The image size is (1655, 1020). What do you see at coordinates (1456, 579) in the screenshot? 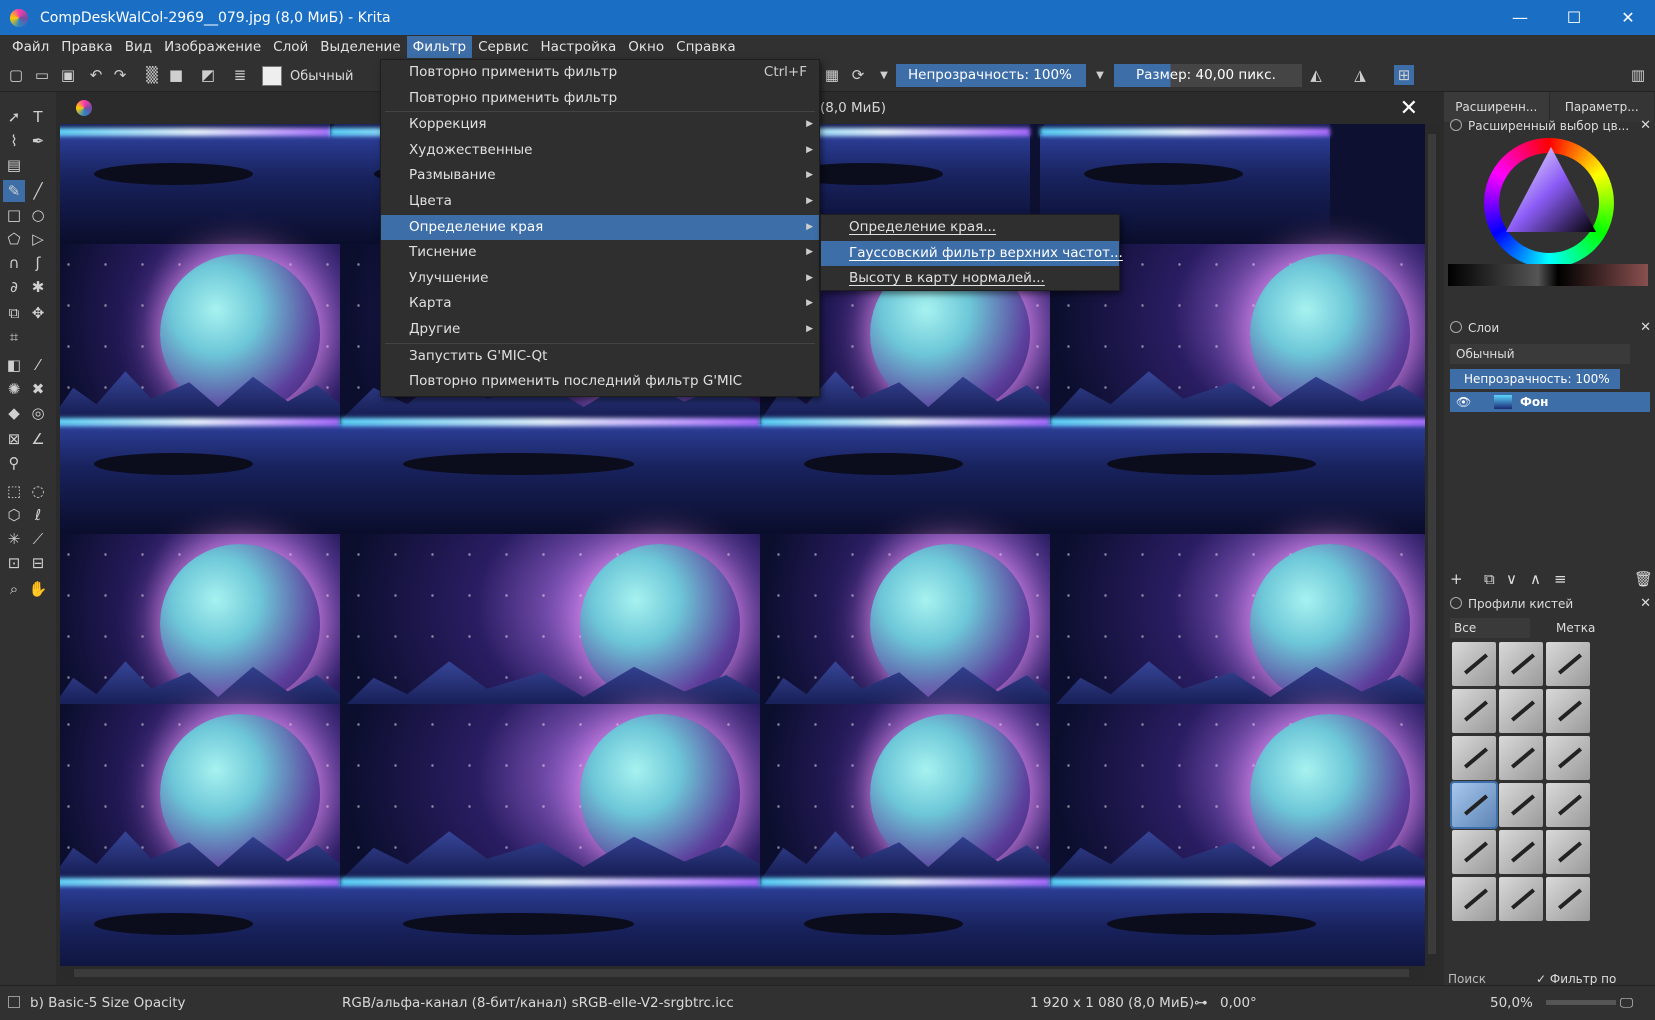
I see `add-layer-icon: +` at bounding box center [1456, 579].